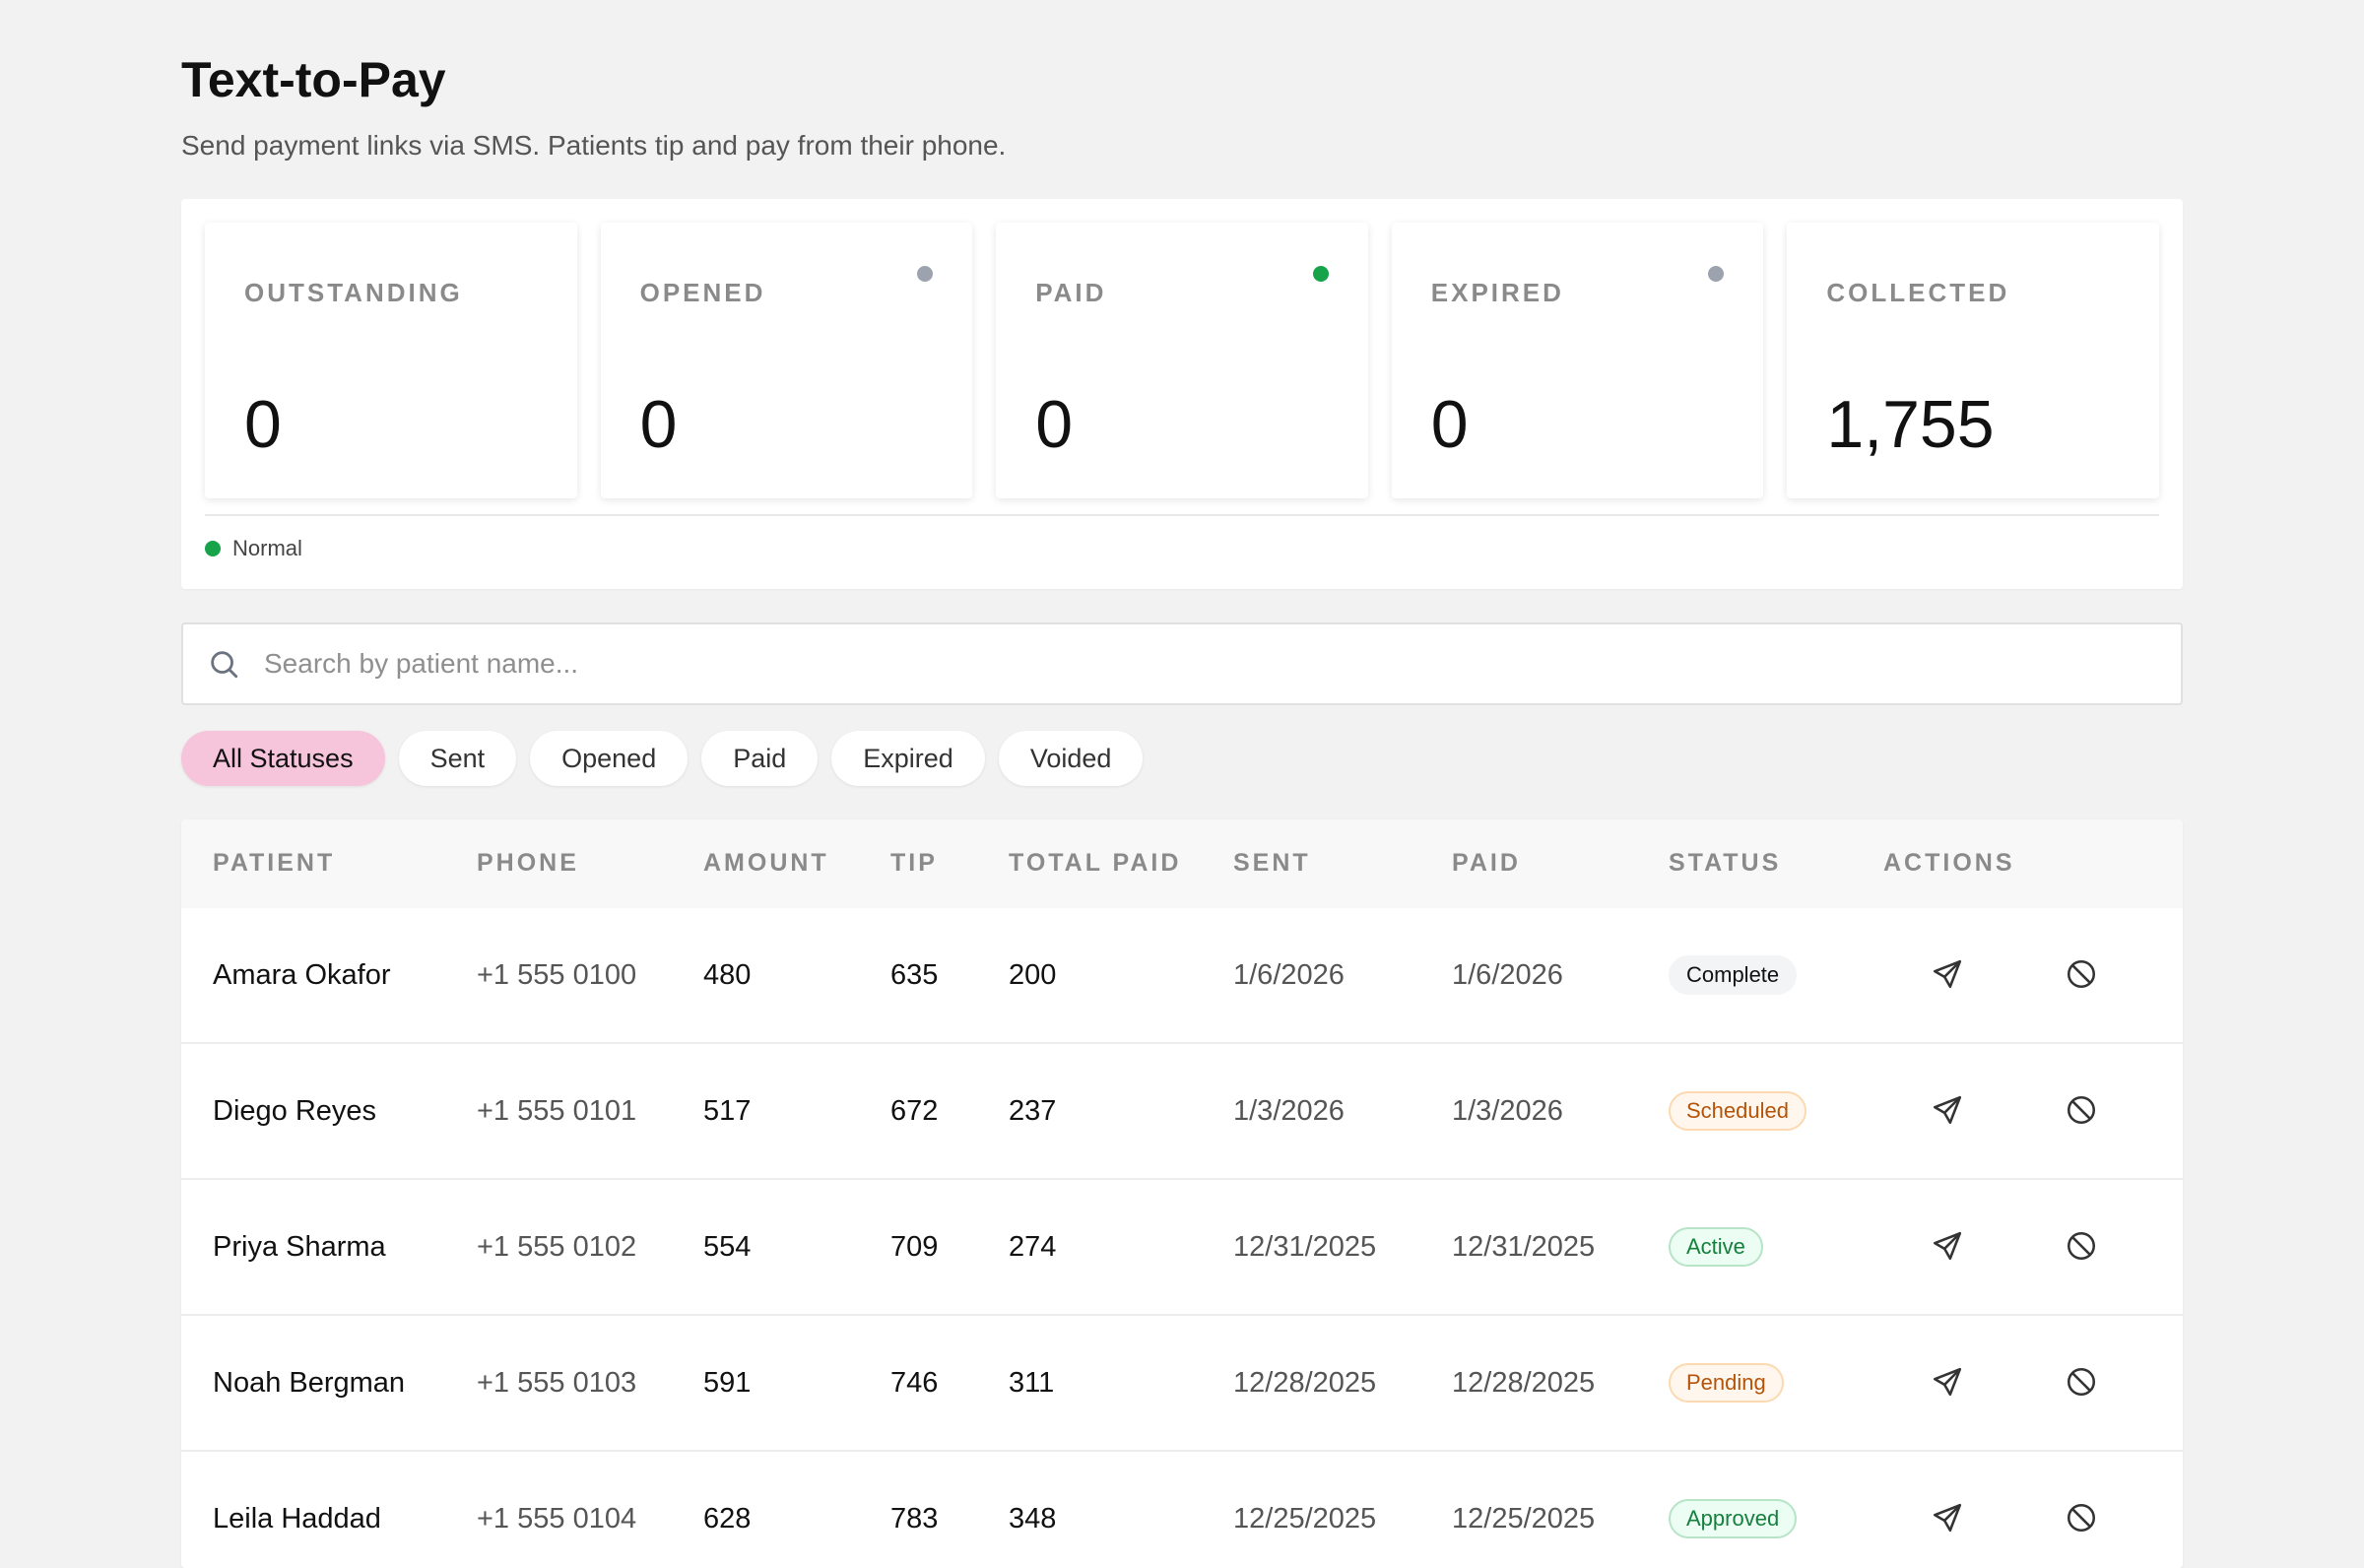 Image resolution: width=2364 pixels, height=1568 pixels. I want to click on column-header-patient: PATIENT, so click(274, 864).